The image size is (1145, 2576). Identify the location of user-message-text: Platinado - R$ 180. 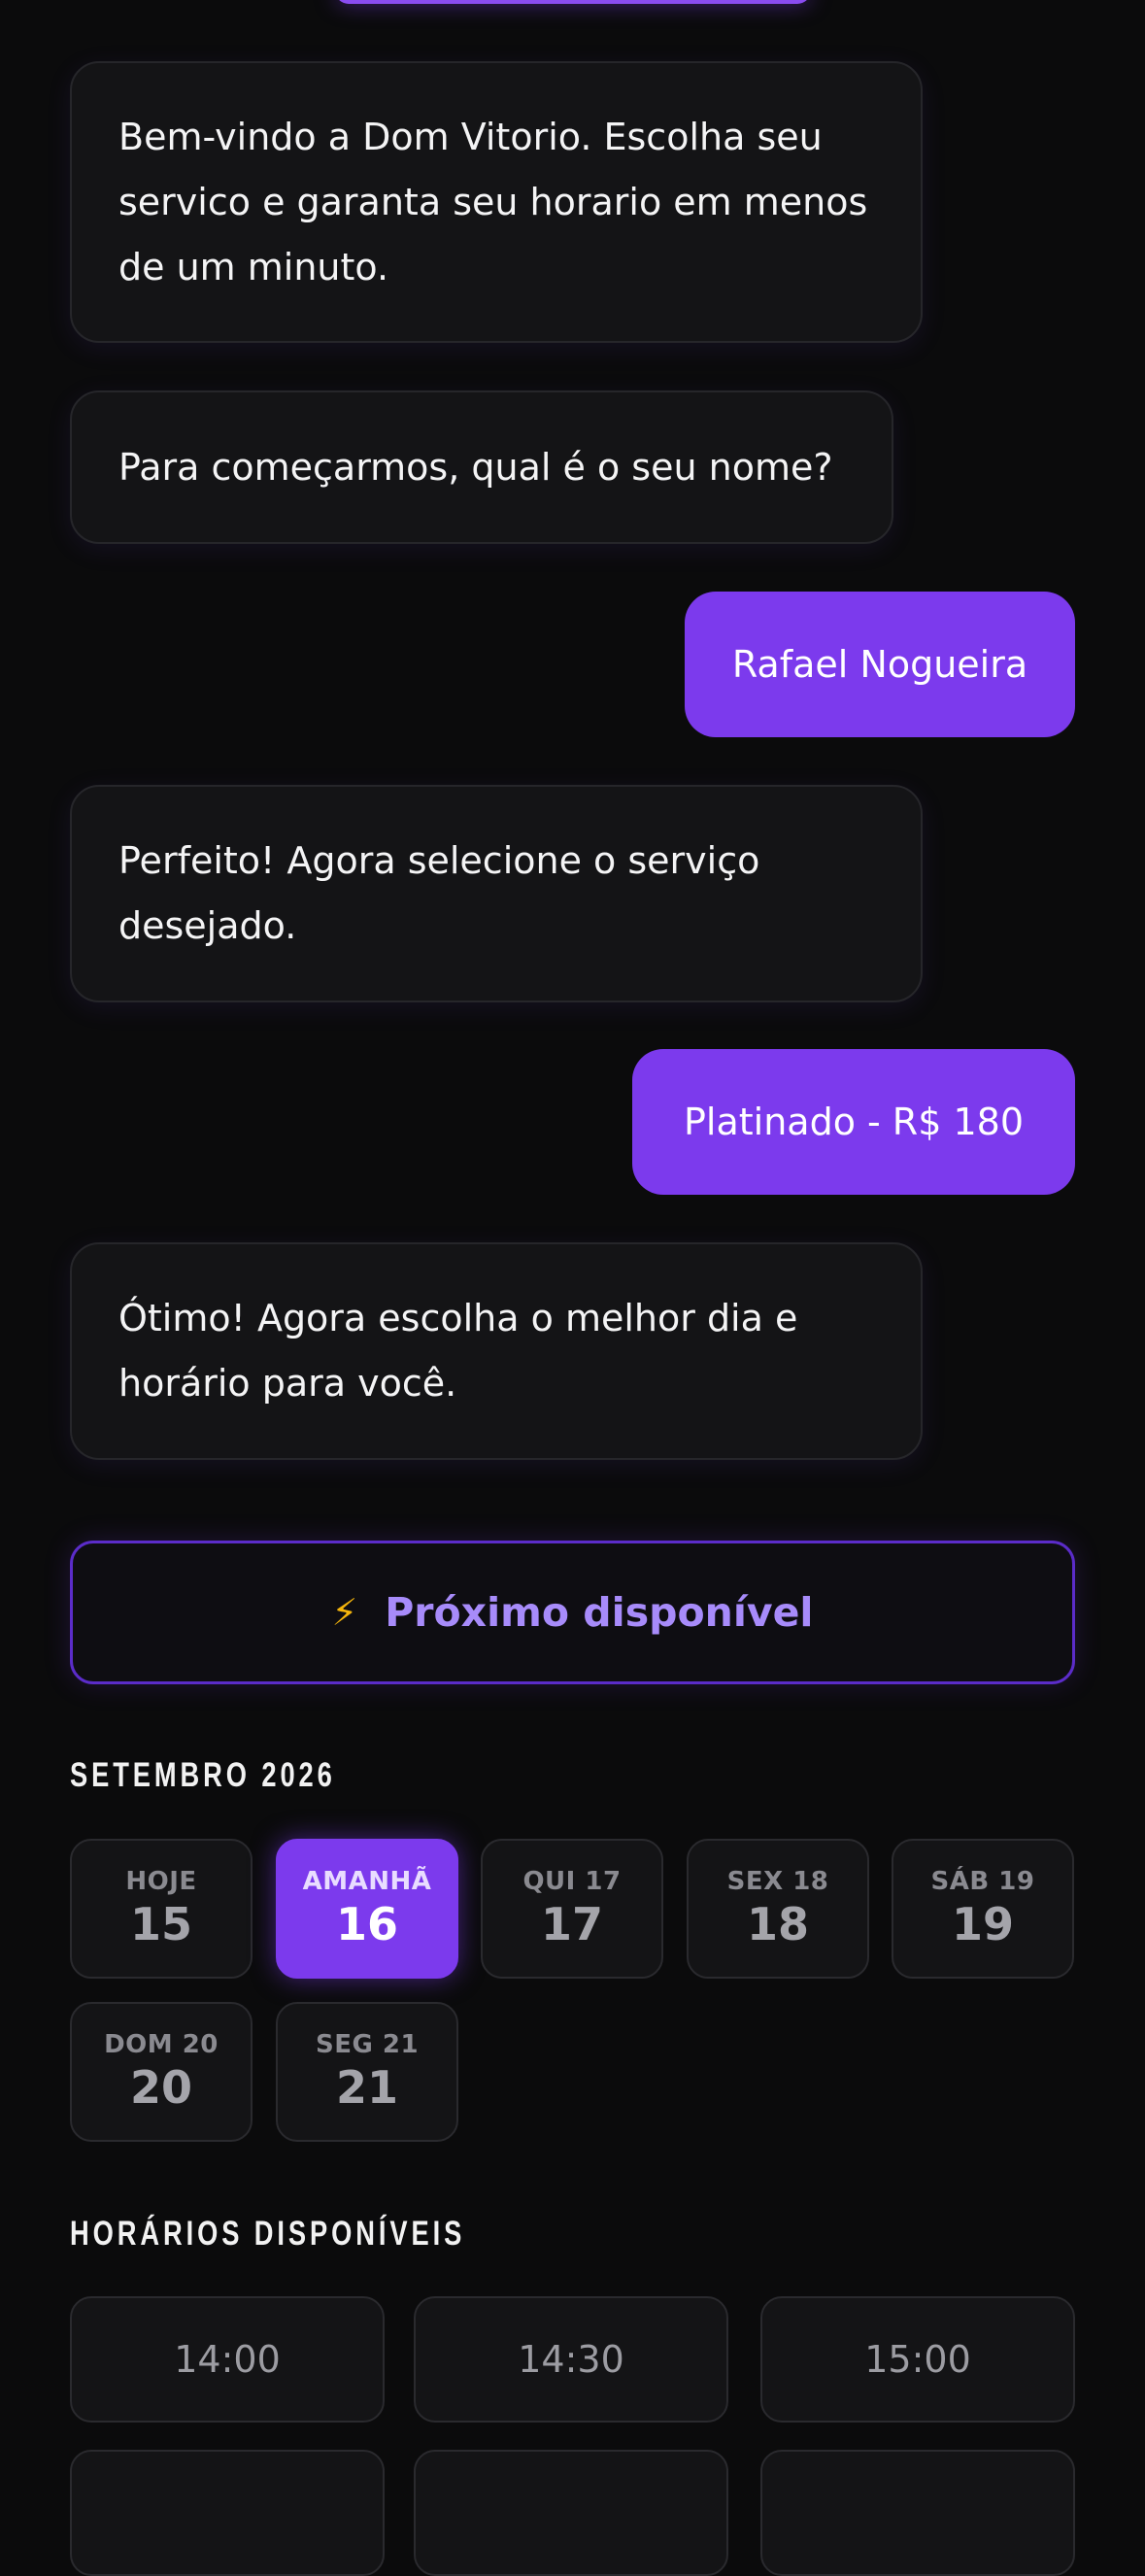
(853, 1121).